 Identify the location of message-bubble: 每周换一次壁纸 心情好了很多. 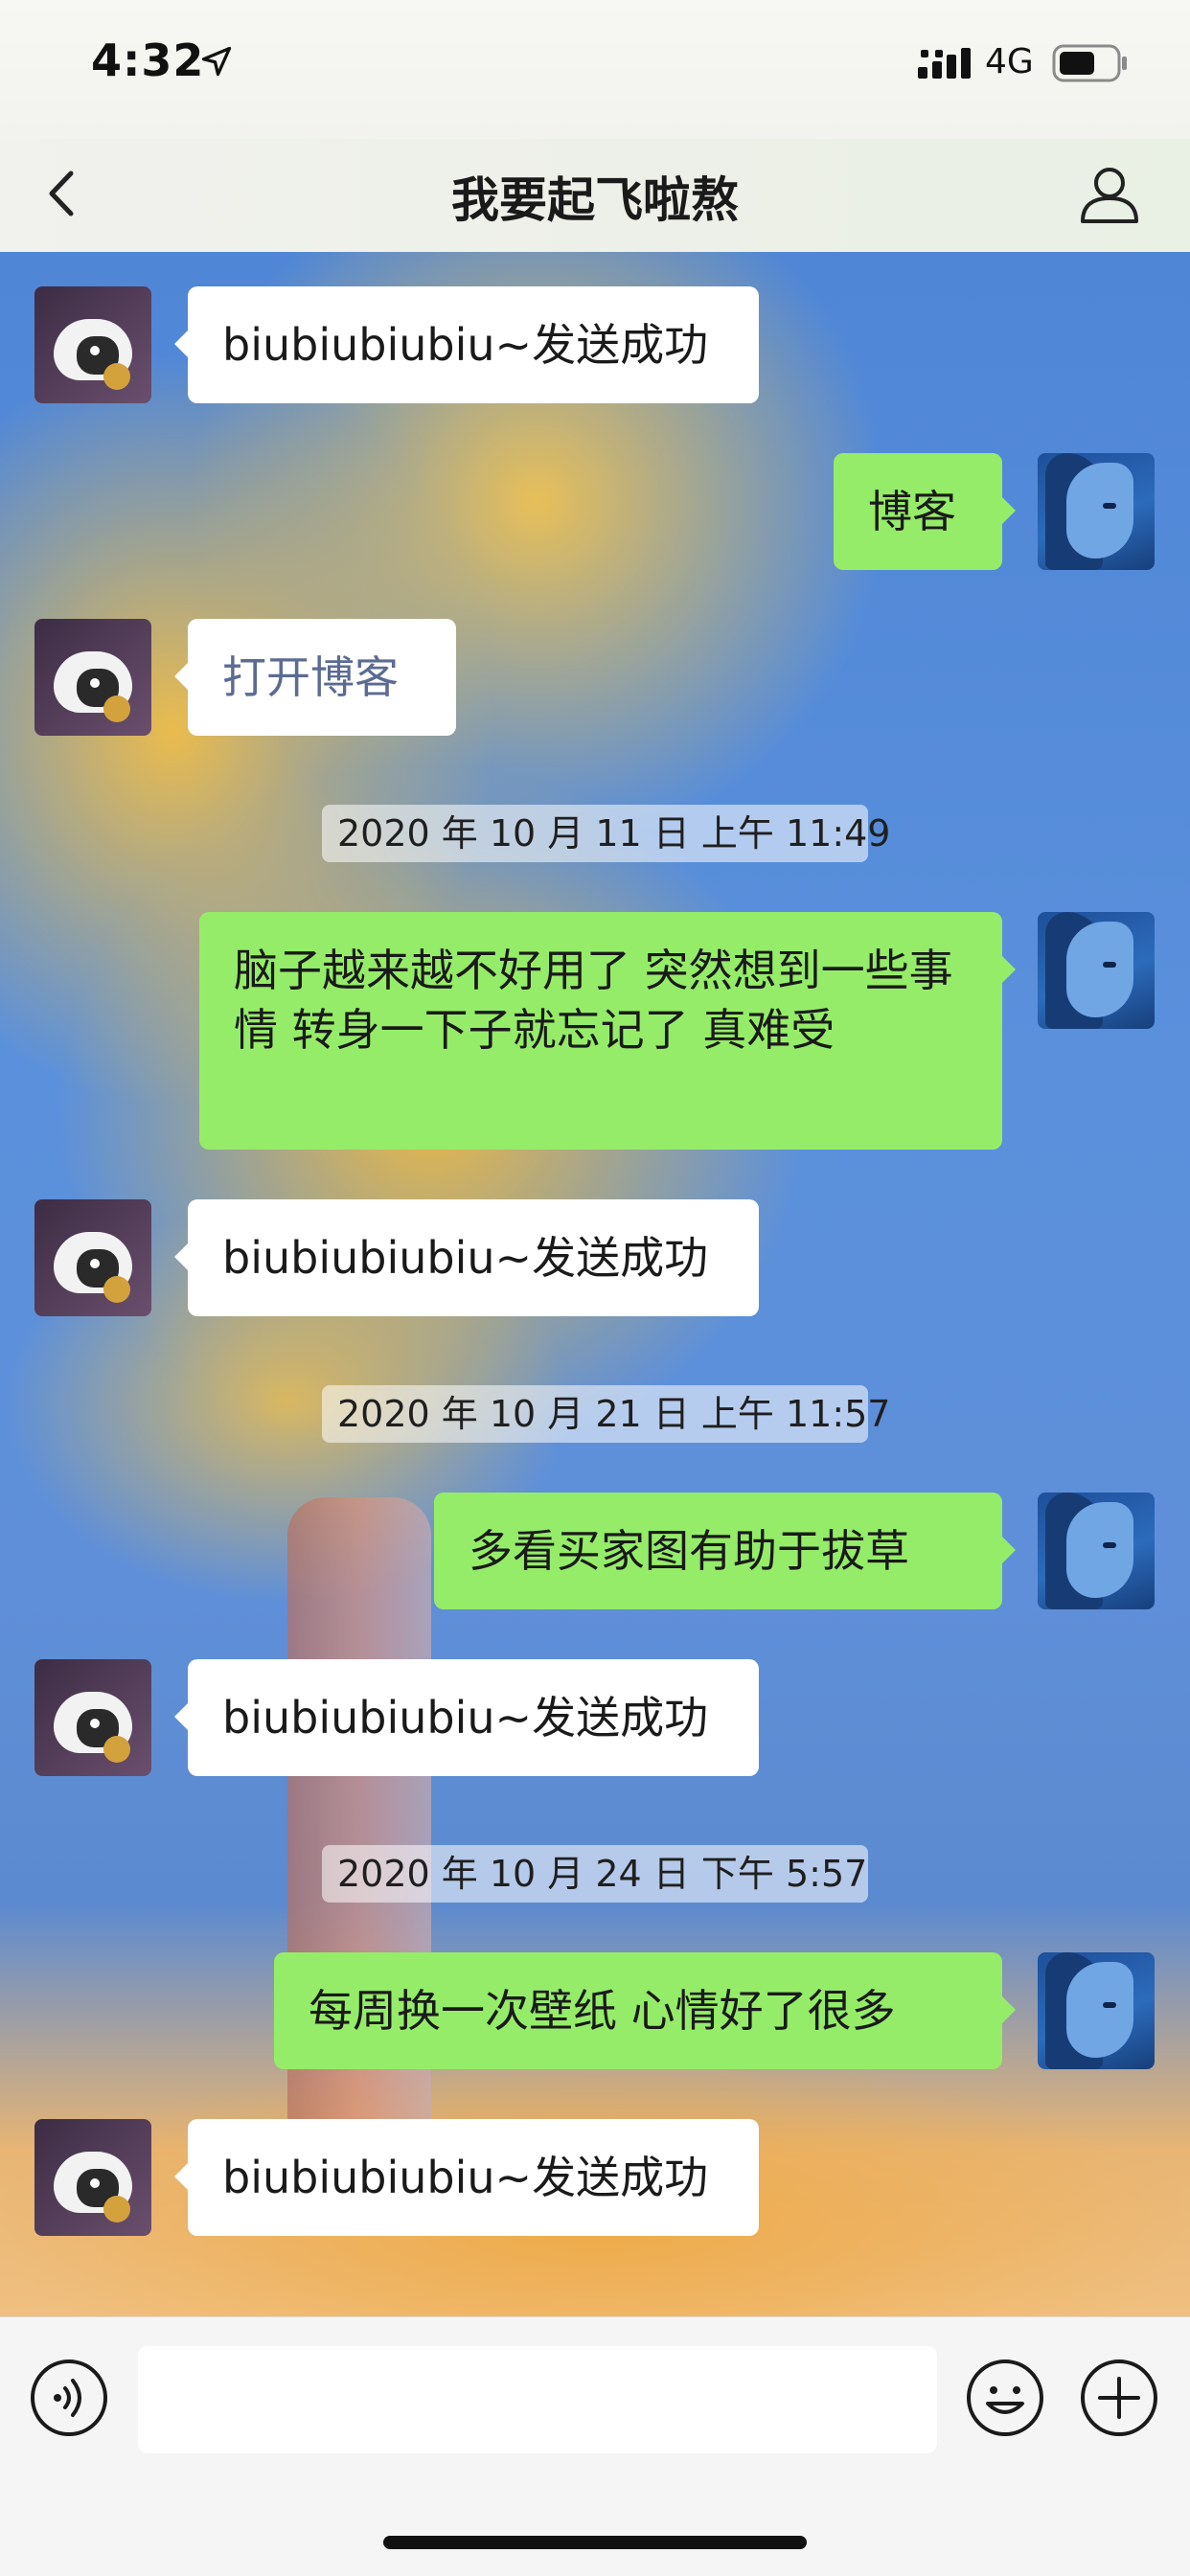
(645, 2011).